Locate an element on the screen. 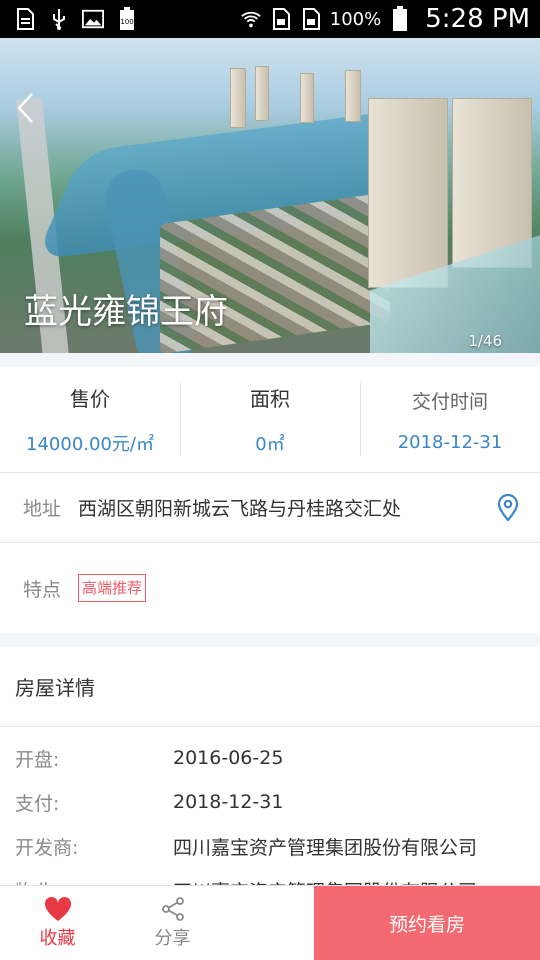 The width and height of the screenshot is (540, 960). stat-area: 面积 0㎡ is located at coordinates (270, 419).